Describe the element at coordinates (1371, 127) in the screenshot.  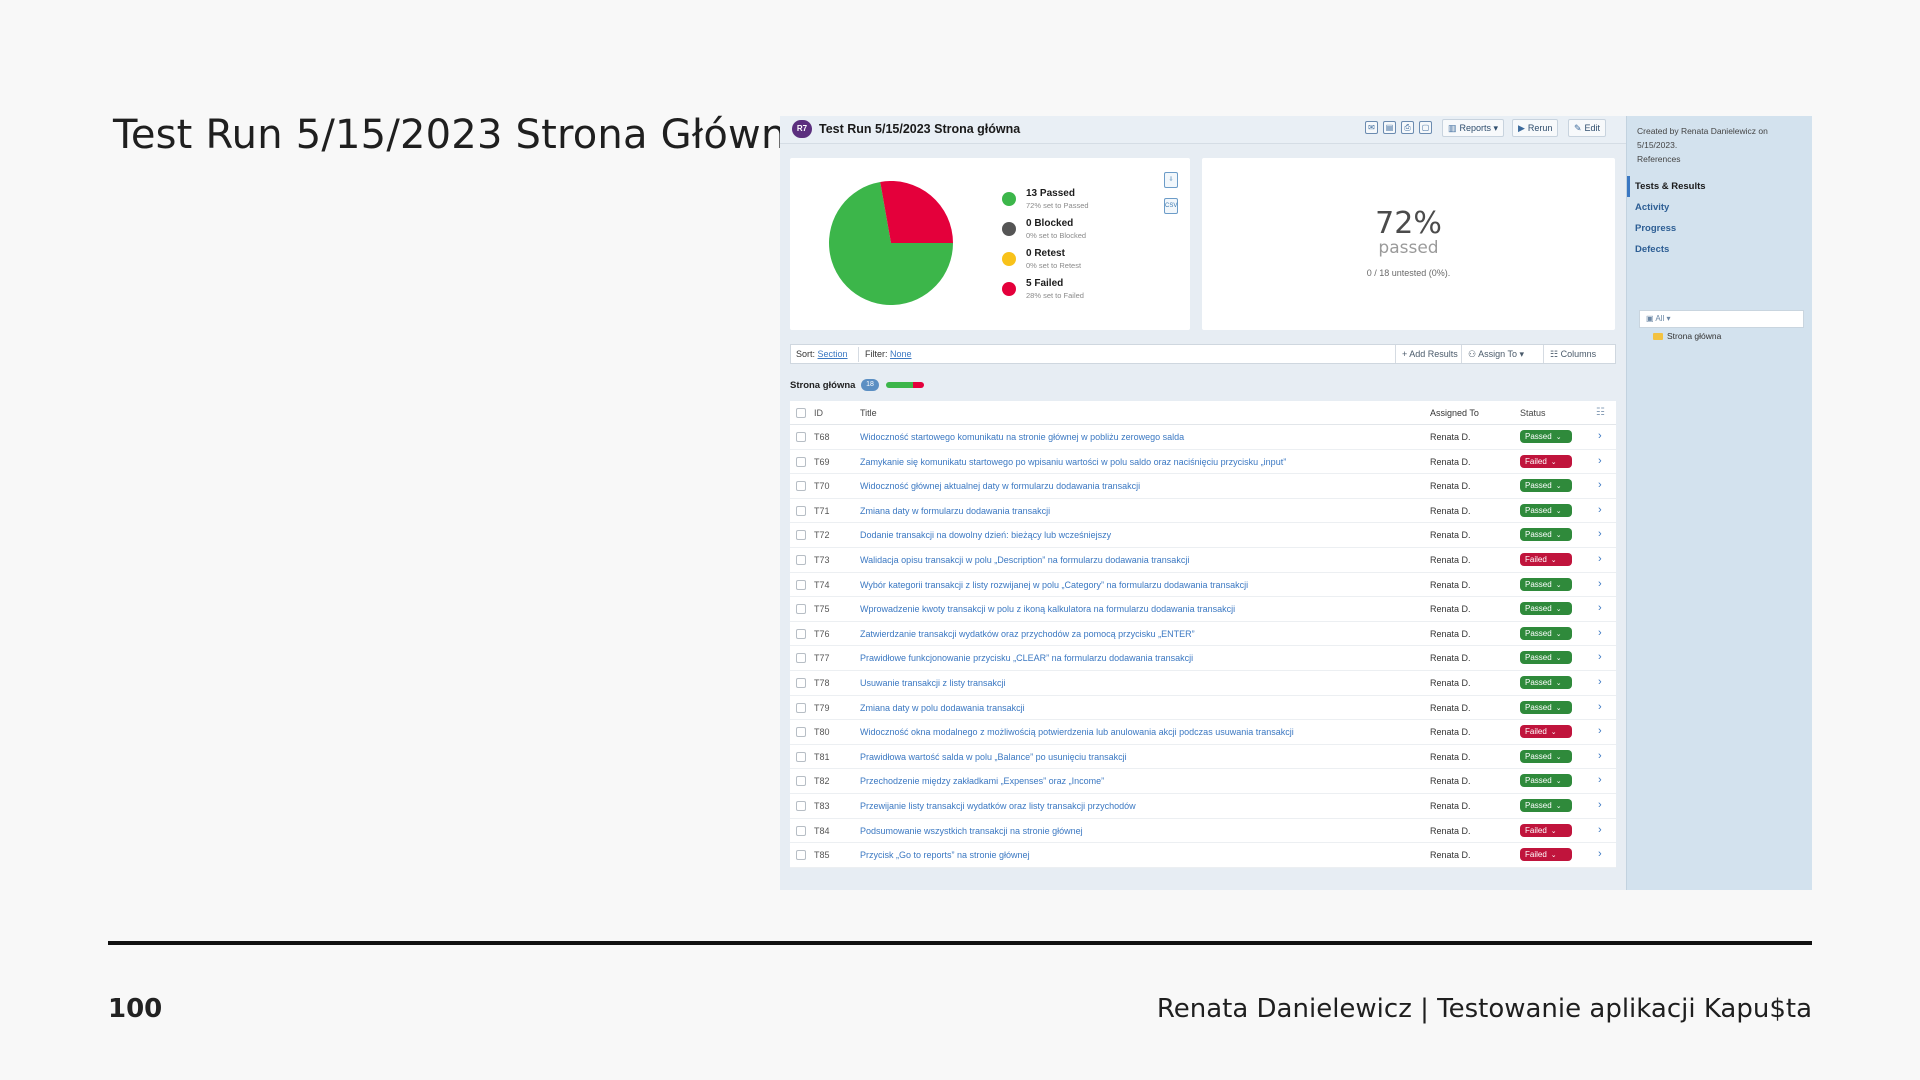
I see `comment-icon: ✉` at that location.